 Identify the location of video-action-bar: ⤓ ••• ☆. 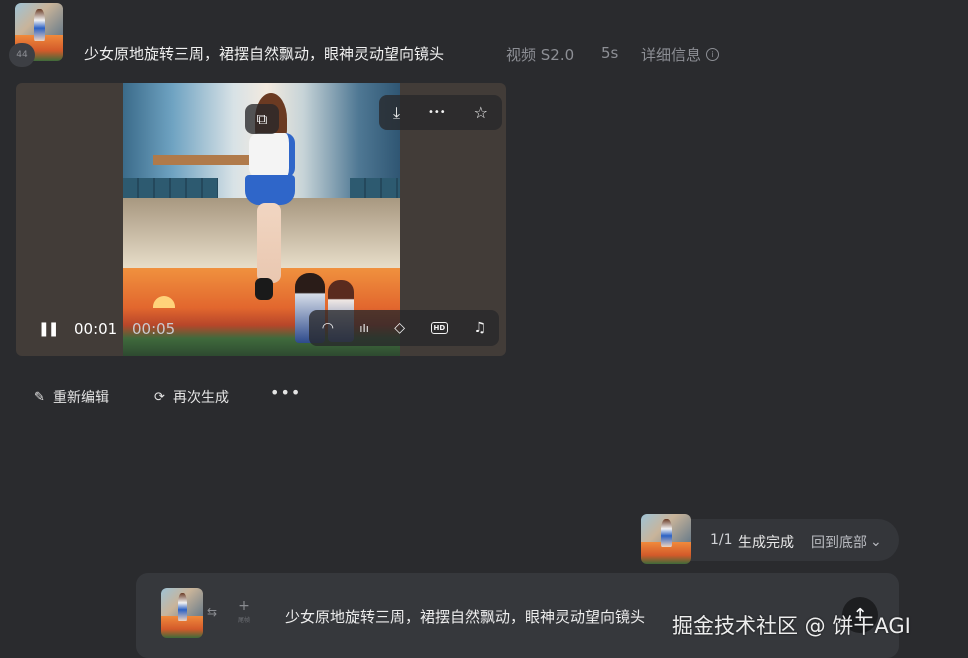
(440, 112).